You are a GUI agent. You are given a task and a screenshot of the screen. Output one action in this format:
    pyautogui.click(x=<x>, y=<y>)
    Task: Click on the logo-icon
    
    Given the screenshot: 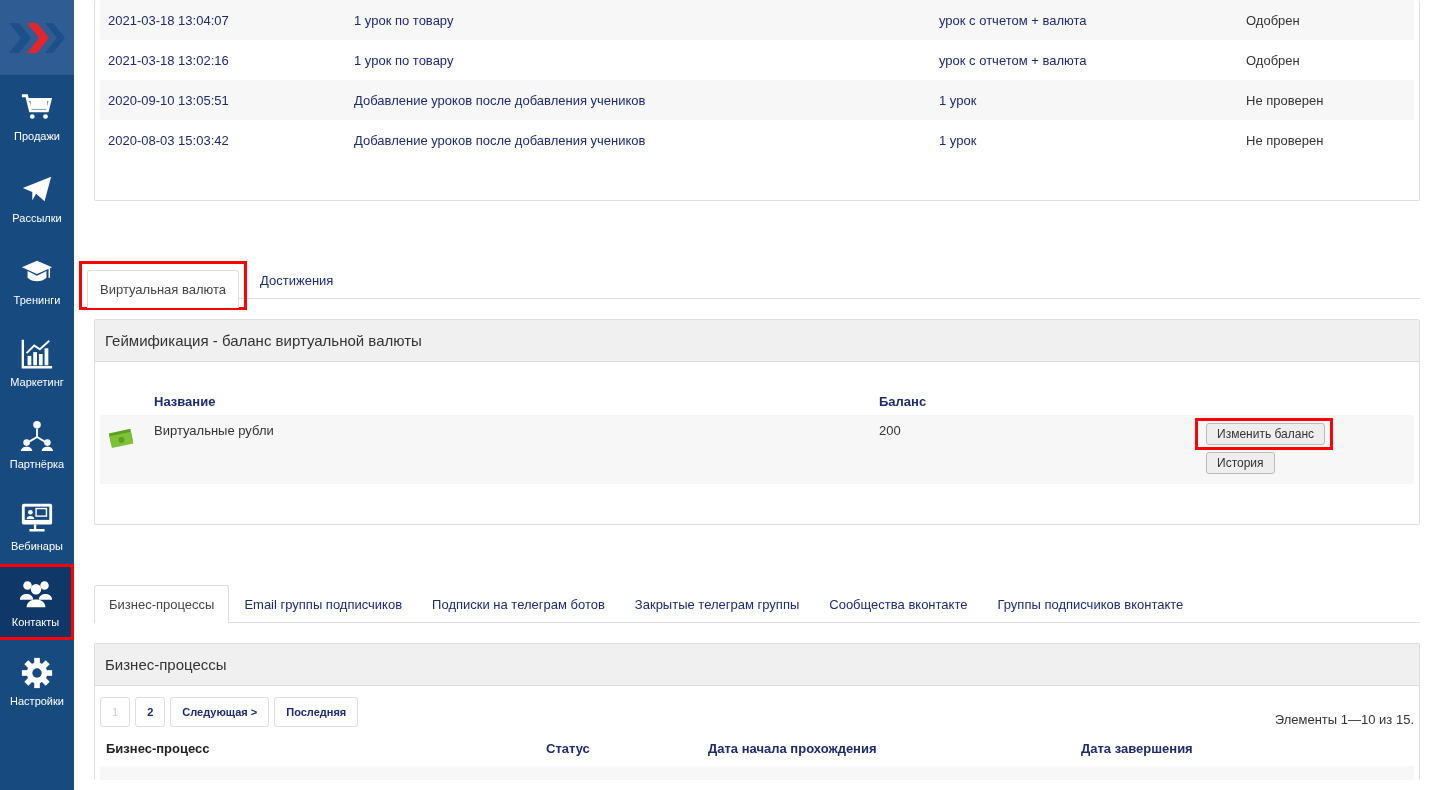 What is the action you would take?
    pyautogui.click(x=37, y=37)
    